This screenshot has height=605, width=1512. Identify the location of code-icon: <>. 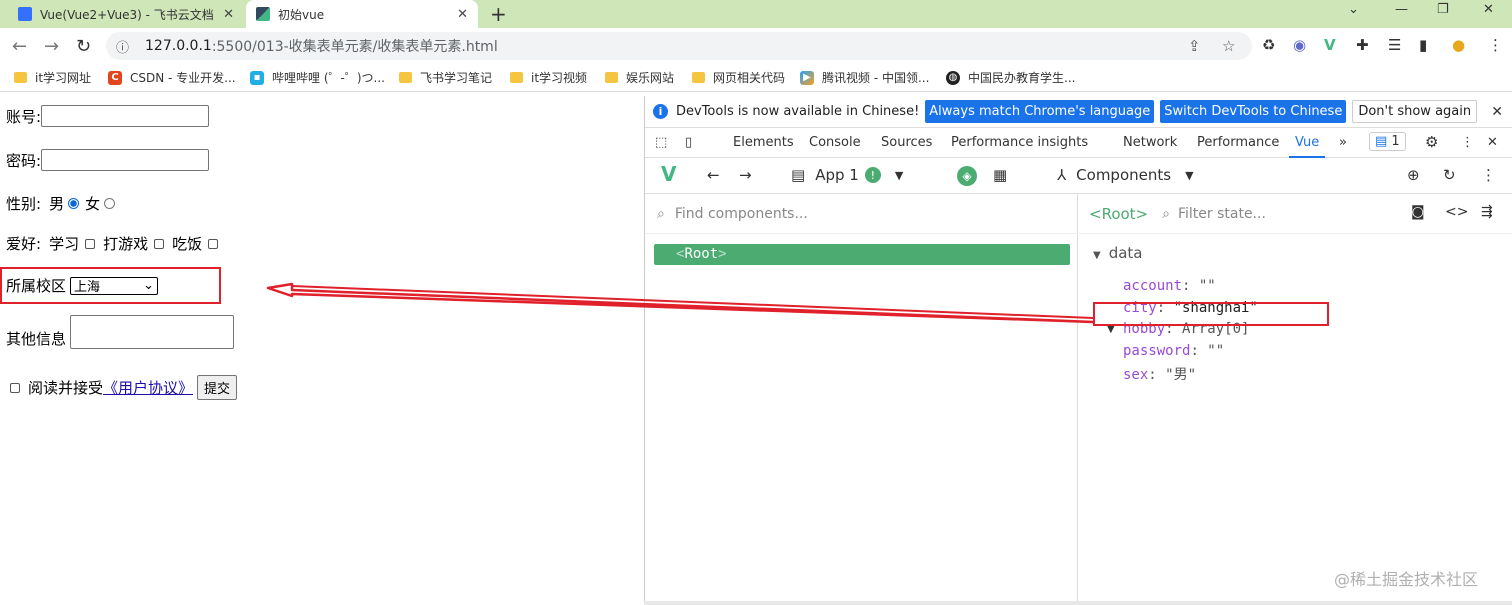
(1456, 212).